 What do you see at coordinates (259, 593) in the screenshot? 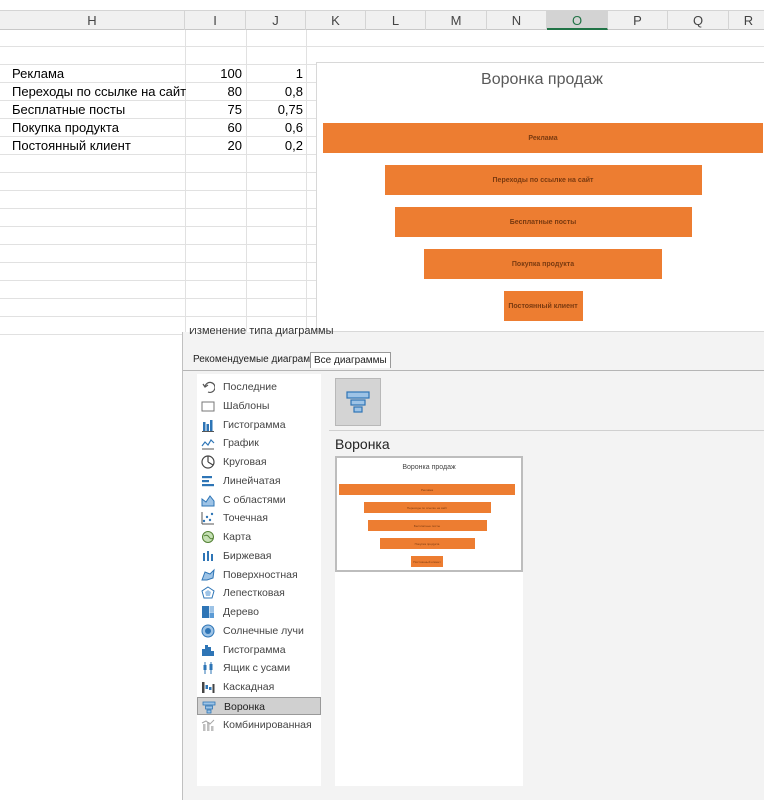
I see `chart-type-item: Лепестковая` at bounding box center [259, 593].